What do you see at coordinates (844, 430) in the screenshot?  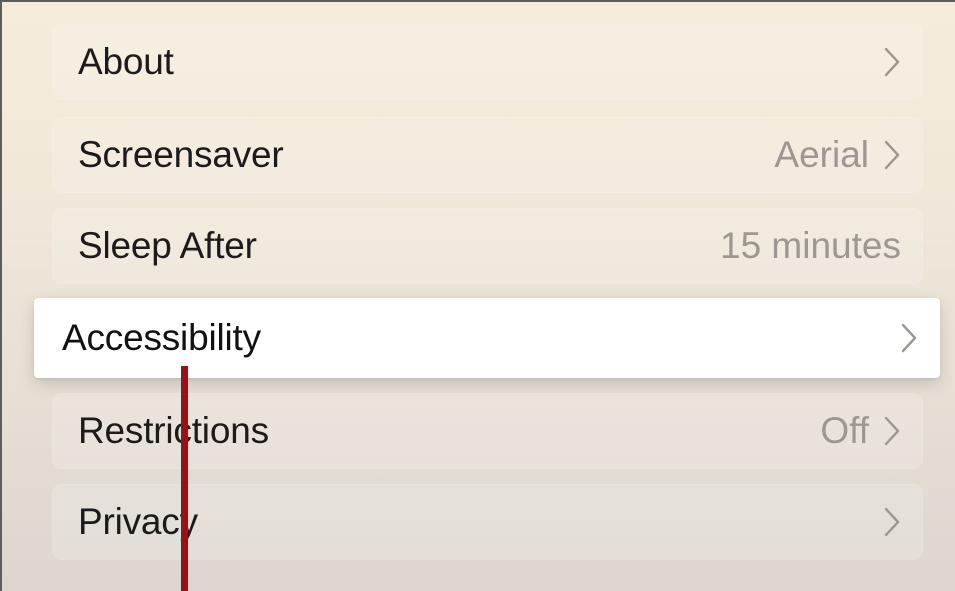 I see `settings-row-value: Off` at bounding box center [844, 430].